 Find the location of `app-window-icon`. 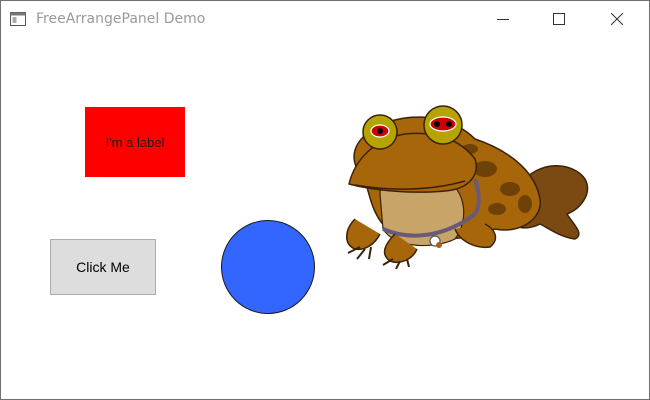

app-window-icon is located at coordinates (18, 19).